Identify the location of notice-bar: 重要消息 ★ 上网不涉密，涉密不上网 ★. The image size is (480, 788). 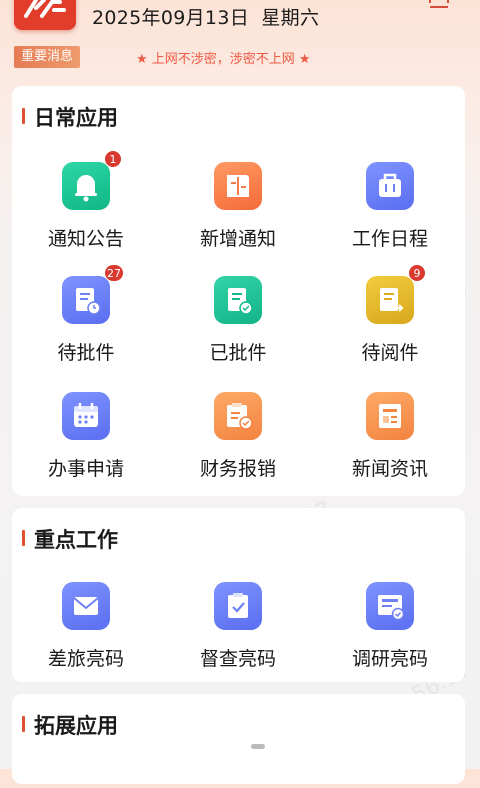
(240, 57).